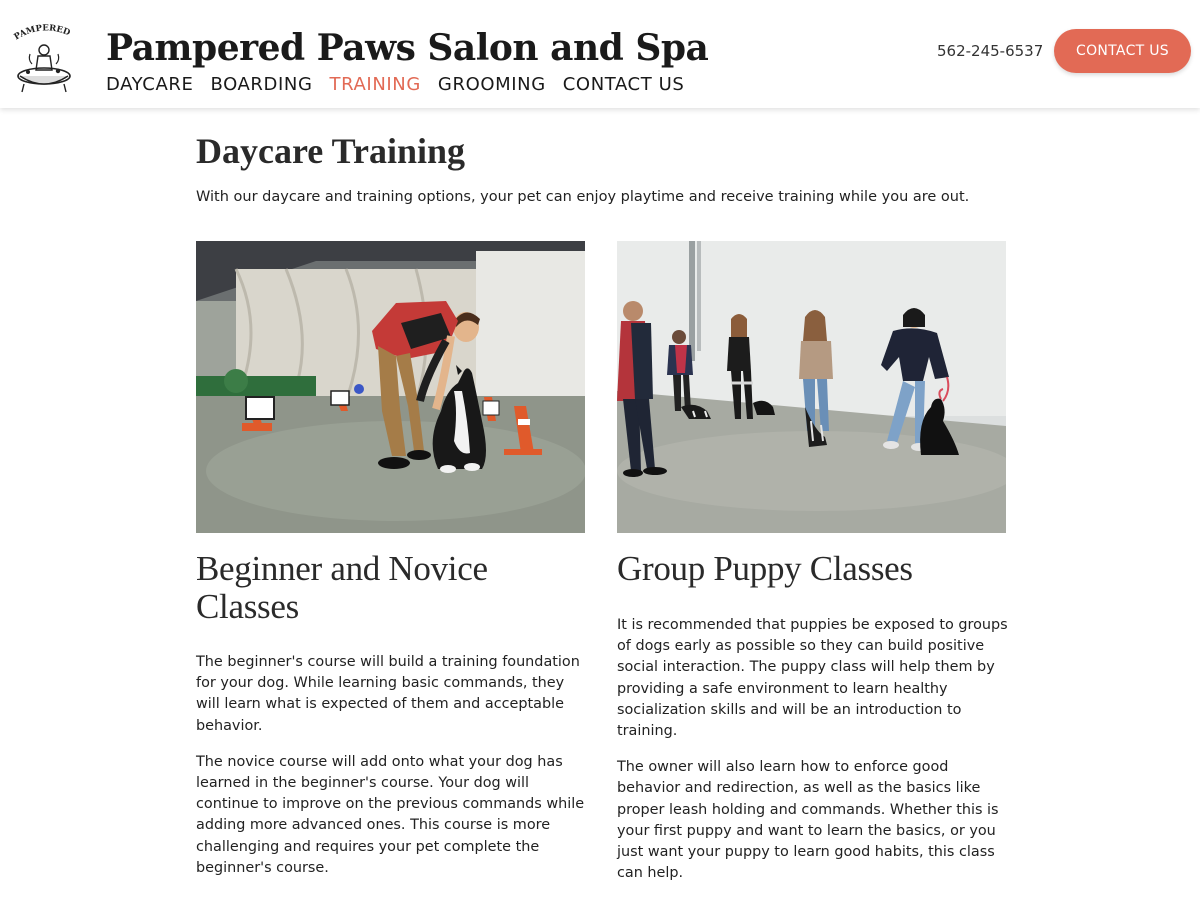  What do you see at coordinates (1122, 51) in the screenshot?
I see `contact-us-button: CONTACT US` at bounding box center [1122, 51].